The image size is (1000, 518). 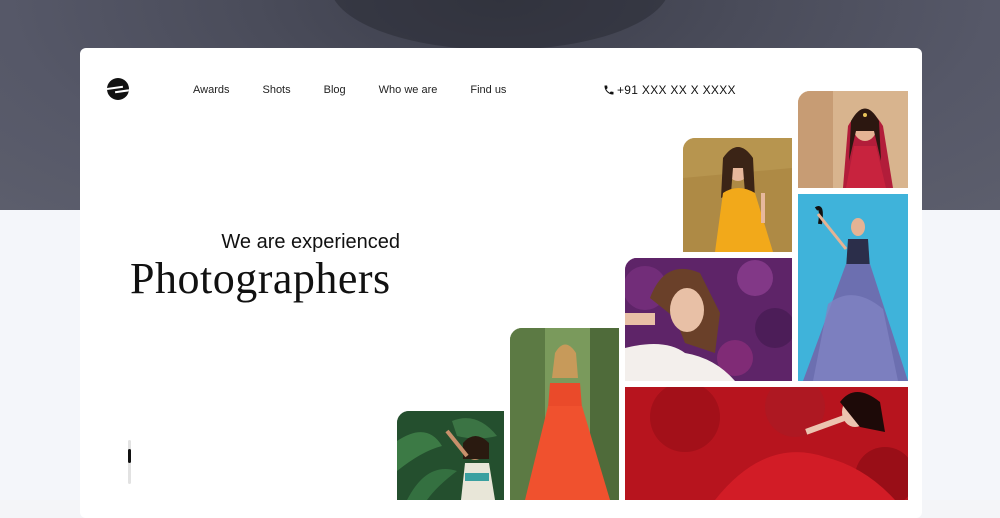 What do you see at coordinates (276, 90) in the screenshot?
I see `nav-shots: Shots` at bounding box center [276, 90].